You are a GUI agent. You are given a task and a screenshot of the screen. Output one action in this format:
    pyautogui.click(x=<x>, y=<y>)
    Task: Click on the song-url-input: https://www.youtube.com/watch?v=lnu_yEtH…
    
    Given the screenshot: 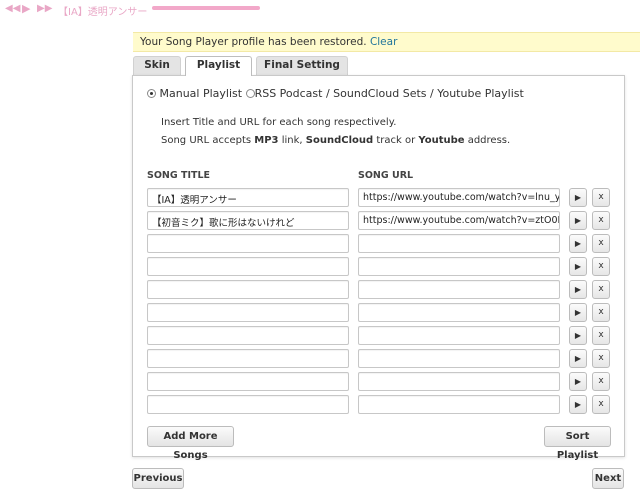 What is the action you would take?
    pyautogui.click(x=459, y=197)
    